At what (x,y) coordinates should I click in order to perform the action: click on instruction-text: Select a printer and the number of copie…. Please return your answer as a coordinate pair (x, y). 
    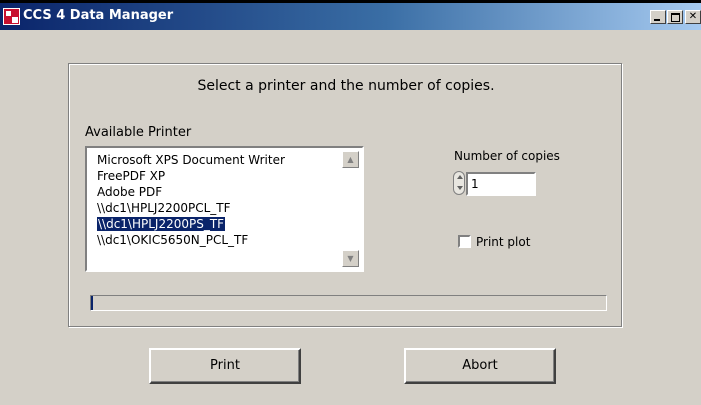
    Looking at the image, I should click on (346, 86).